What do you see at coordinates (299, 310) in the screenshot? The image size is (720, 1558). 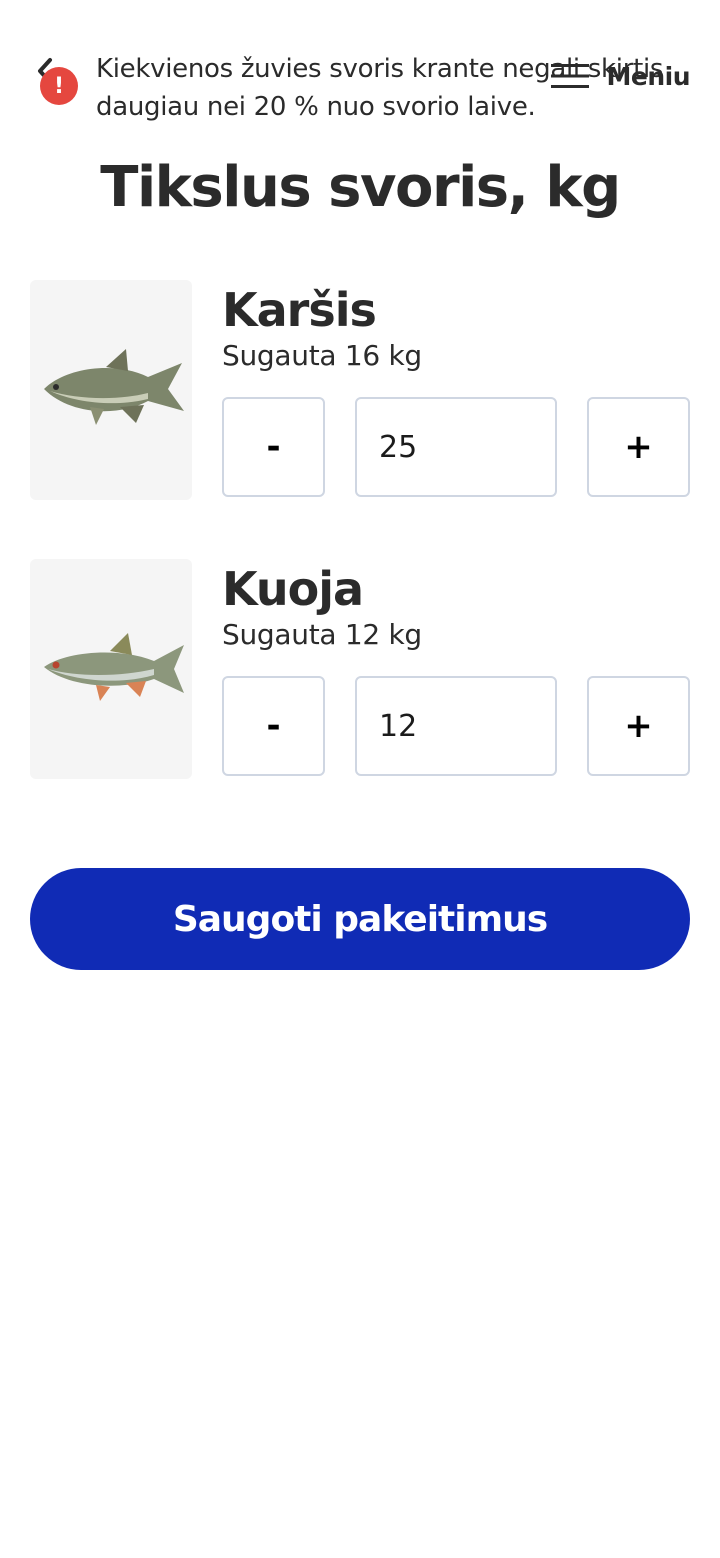 I see `fish-name: Karšis` at bounding box center [299, 310].